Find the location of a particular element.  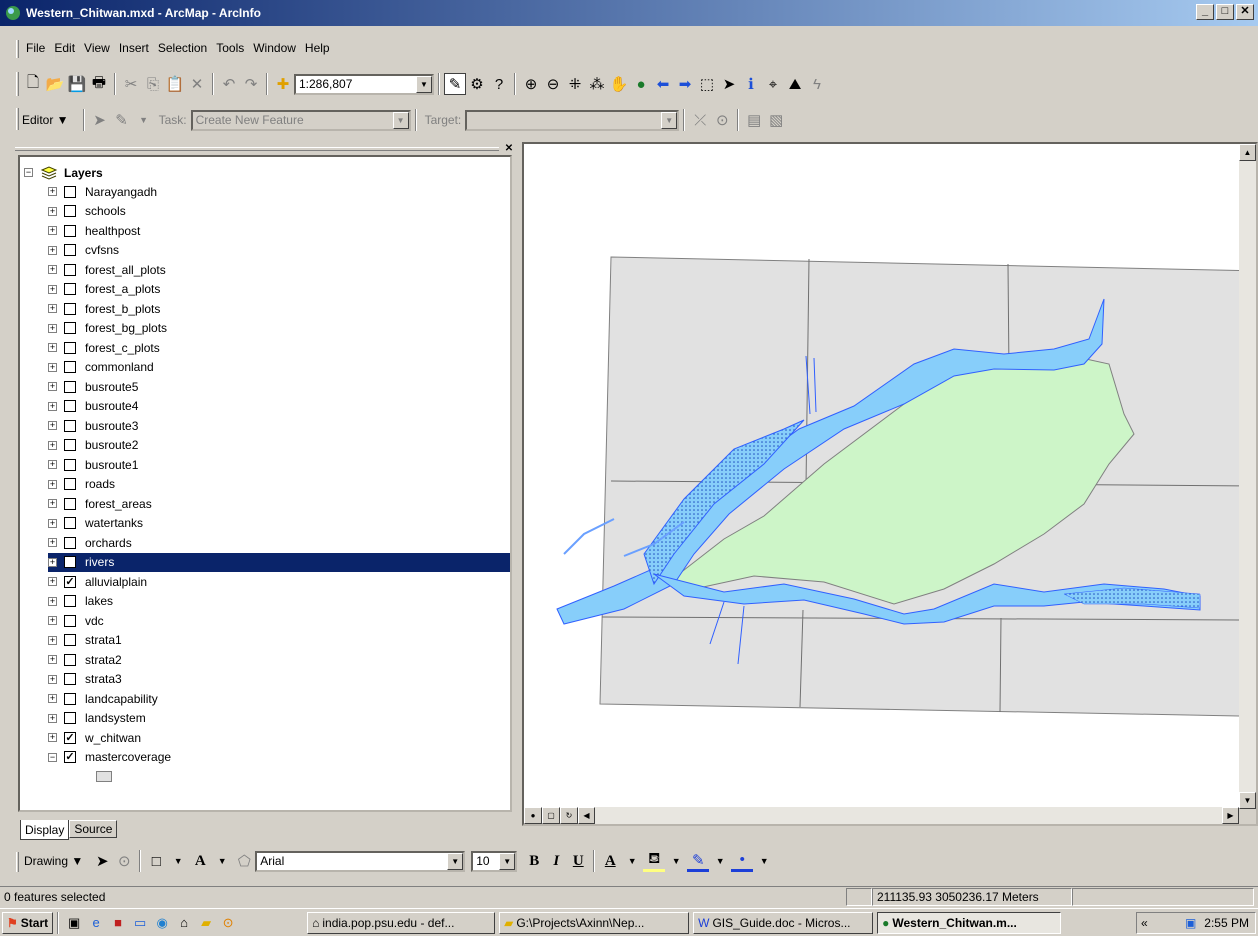

map-scale-combo: 1:286,807 ▼ is located at coordinates (364, 84).